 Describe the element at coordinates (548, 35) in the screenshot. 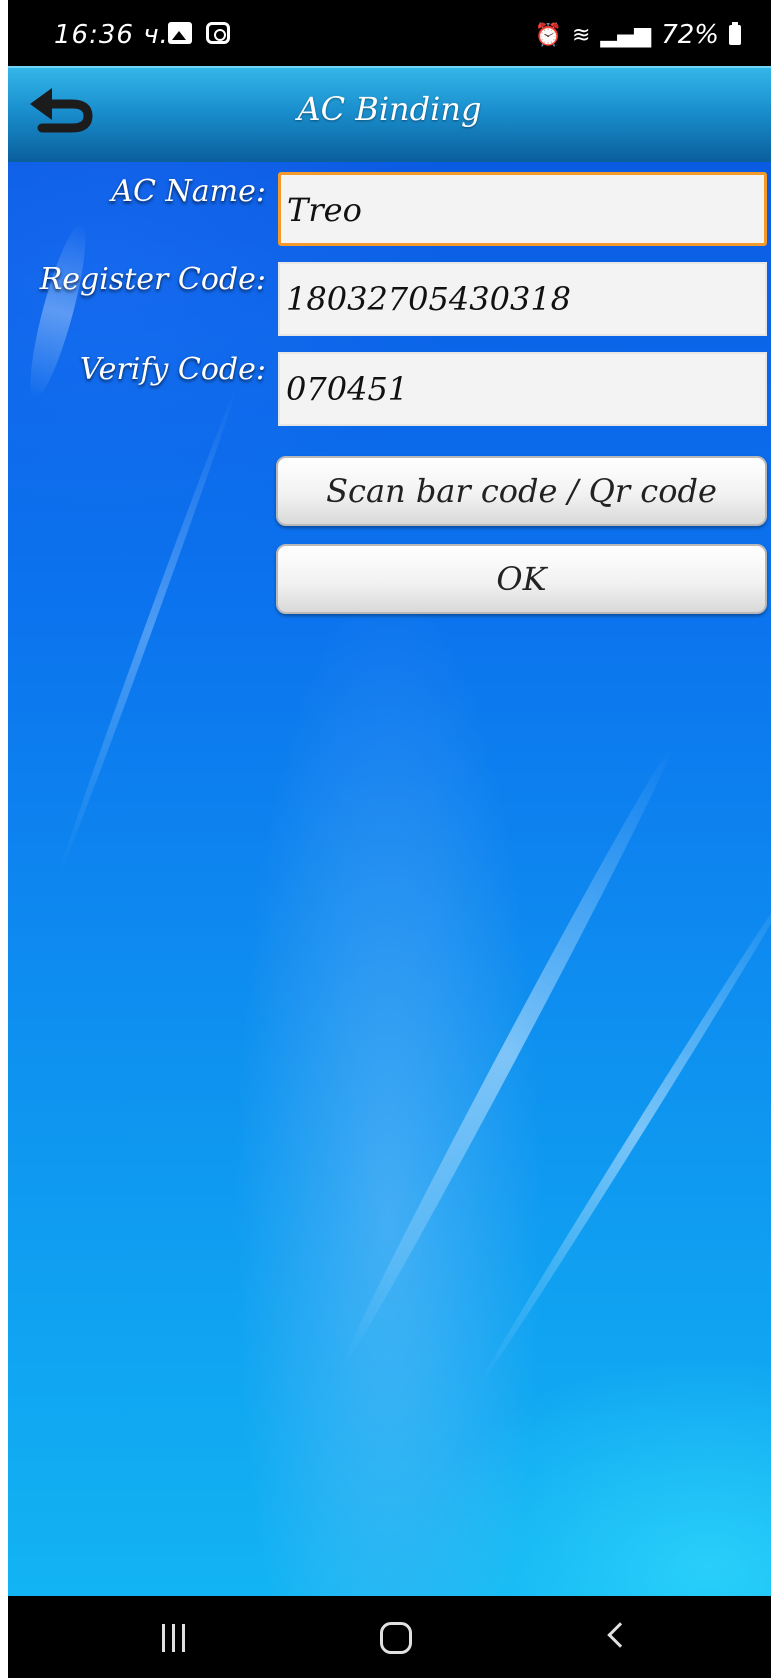

I see `alarm-icon: ⏰` at that location.